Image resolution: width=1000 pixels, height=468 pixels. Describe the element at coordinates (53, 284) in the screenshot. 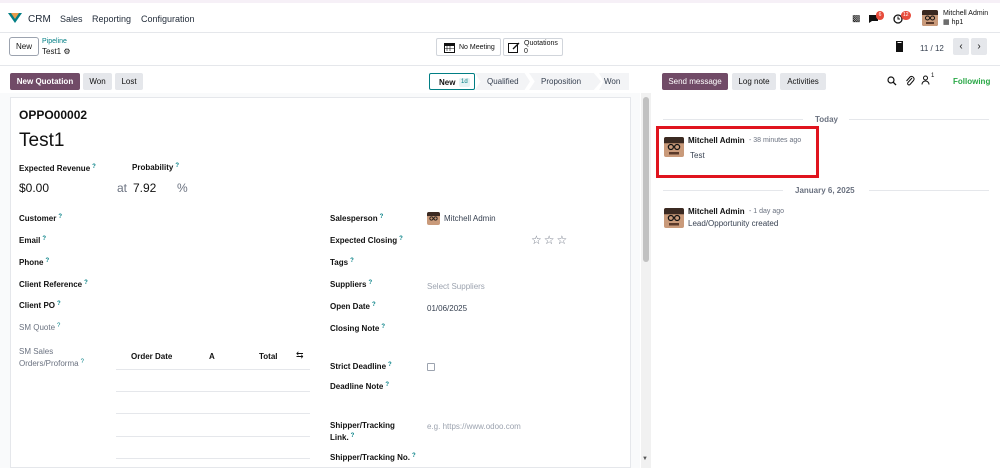

I see `client-reference-label: Client Reference?` at that location.